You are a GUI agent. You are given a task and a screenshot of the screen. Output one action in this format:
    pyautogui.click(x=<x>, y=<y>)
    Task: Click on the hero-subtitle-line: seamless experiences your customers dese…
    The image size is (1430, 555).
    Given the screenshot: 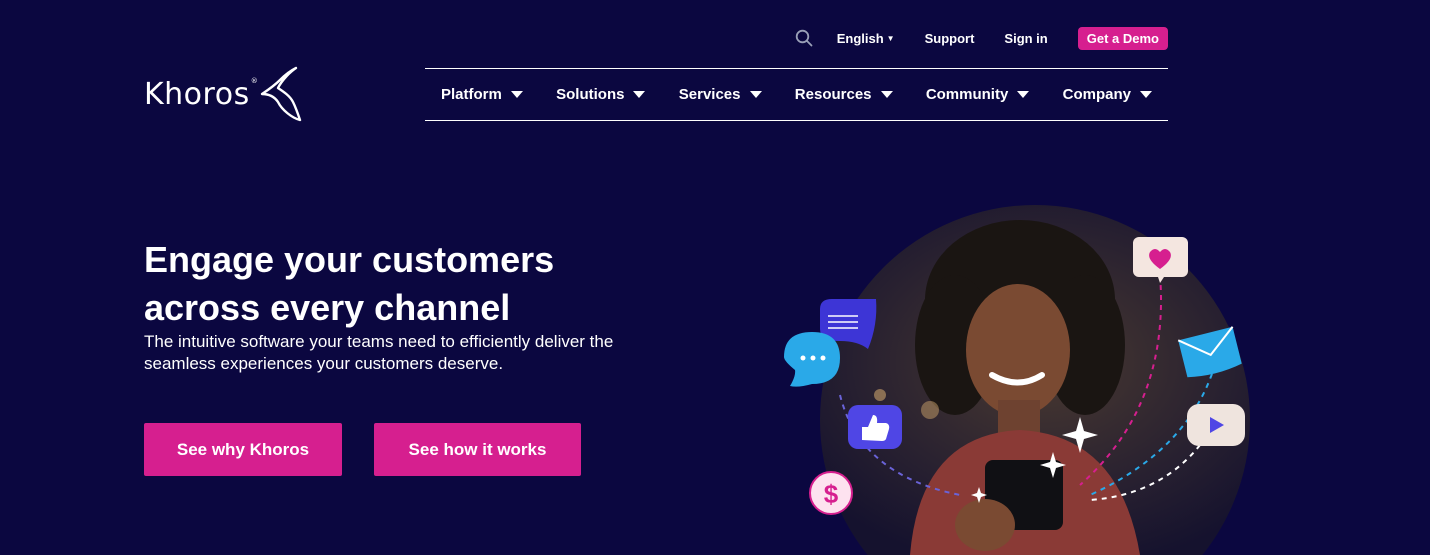 What is the action you would take?
    pyautogui.click(x=324, y=363)
    